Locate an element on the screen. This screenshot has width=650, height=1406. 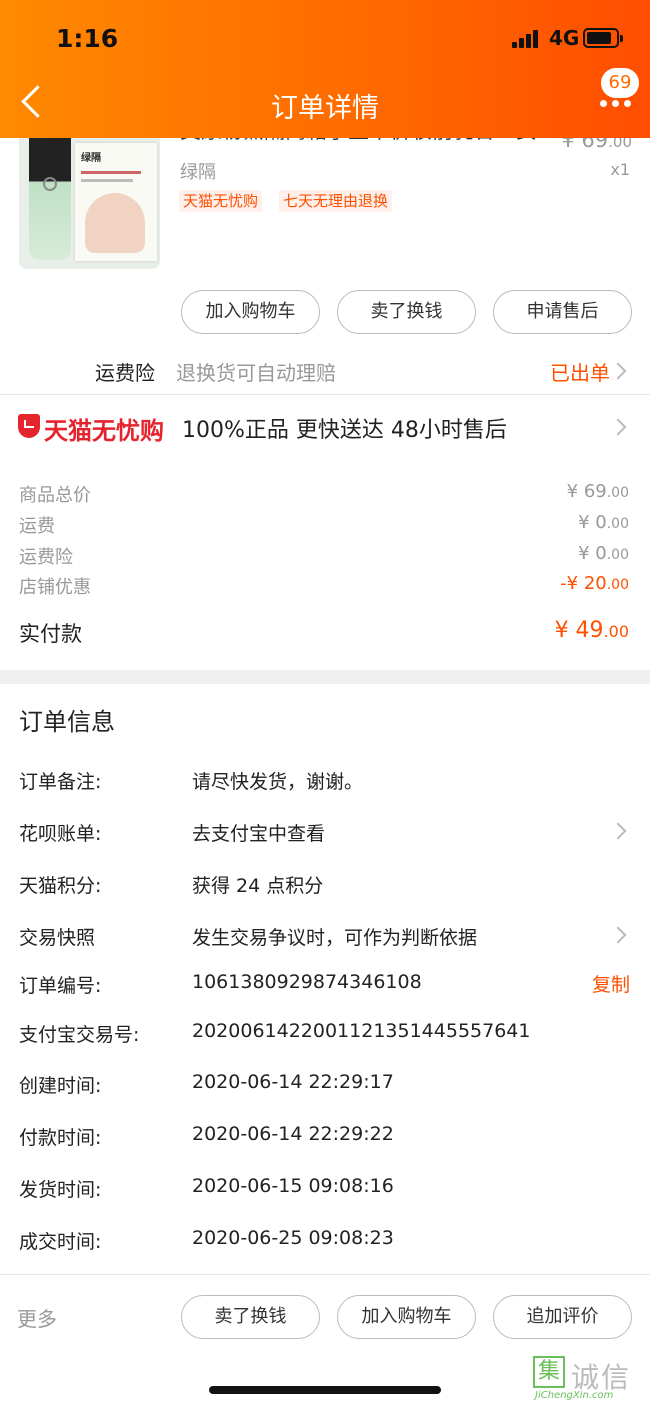
hand-graphic is located at coordinates (115, 223).